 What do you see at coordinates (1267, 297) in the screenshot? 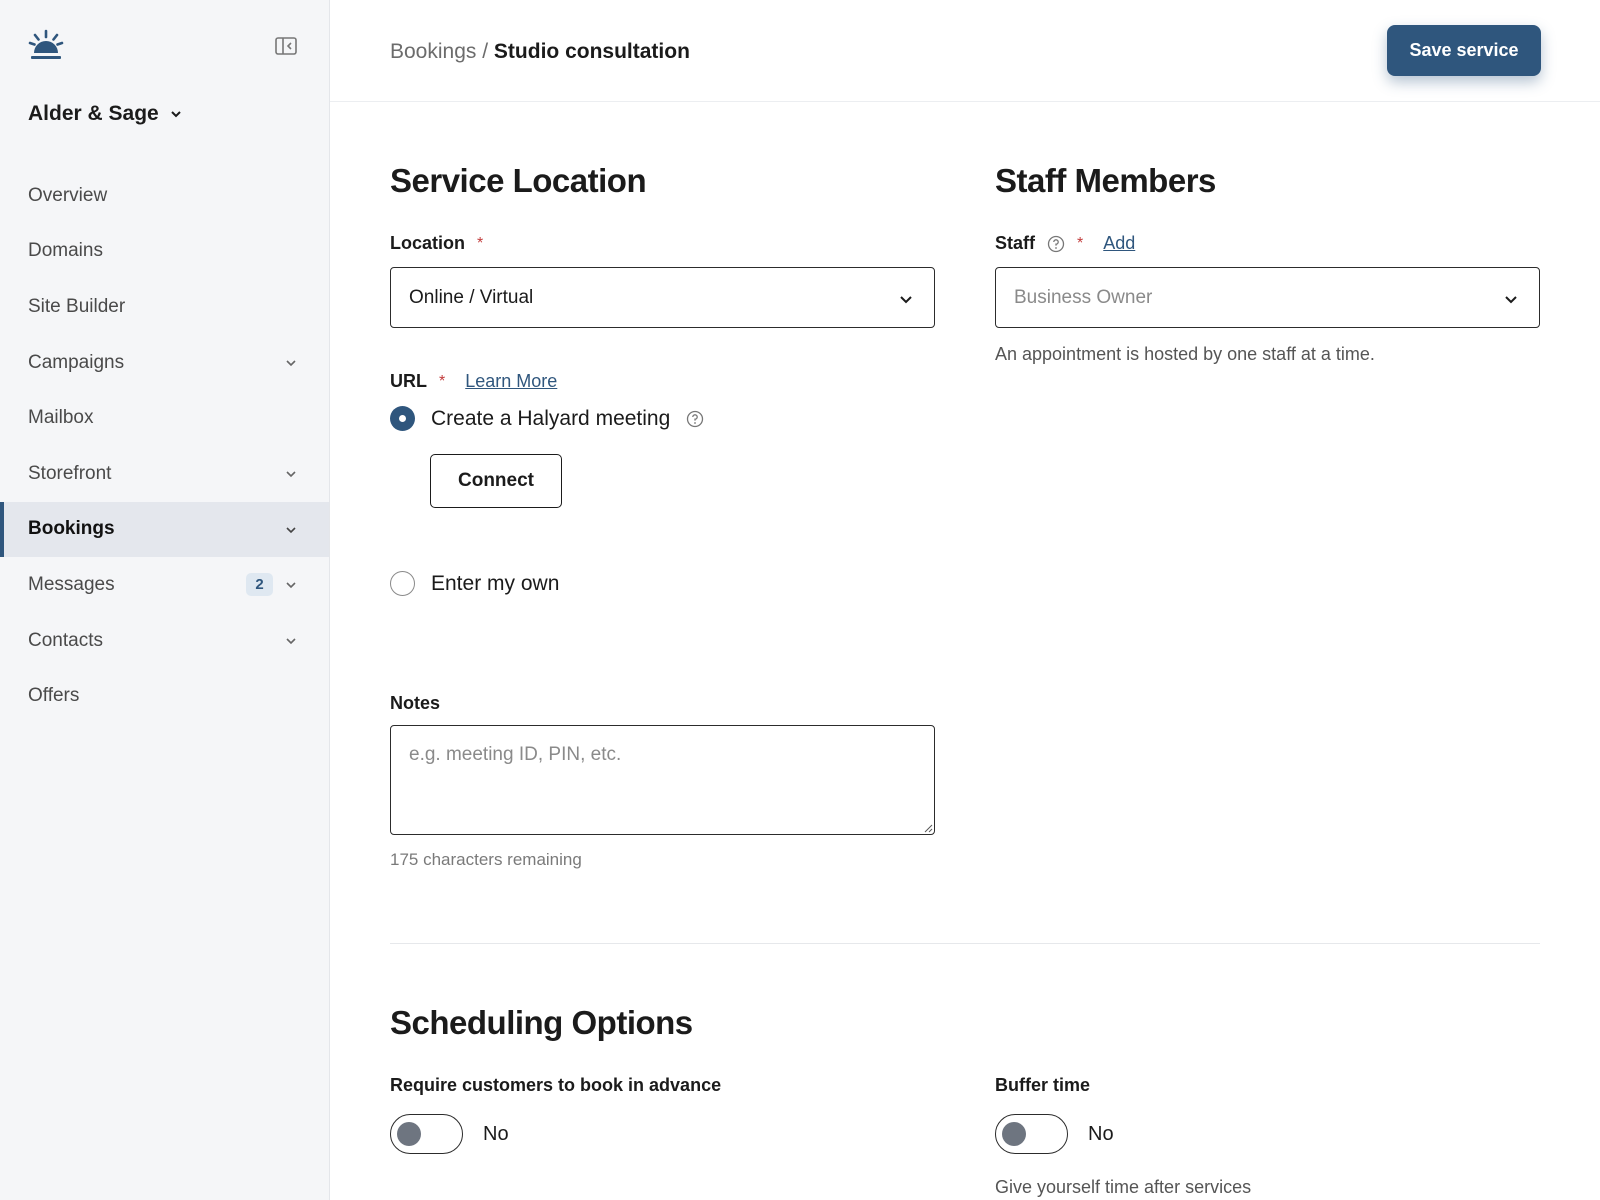
I see `staff-select: Business Owner` at bounding box center [1267, 297].